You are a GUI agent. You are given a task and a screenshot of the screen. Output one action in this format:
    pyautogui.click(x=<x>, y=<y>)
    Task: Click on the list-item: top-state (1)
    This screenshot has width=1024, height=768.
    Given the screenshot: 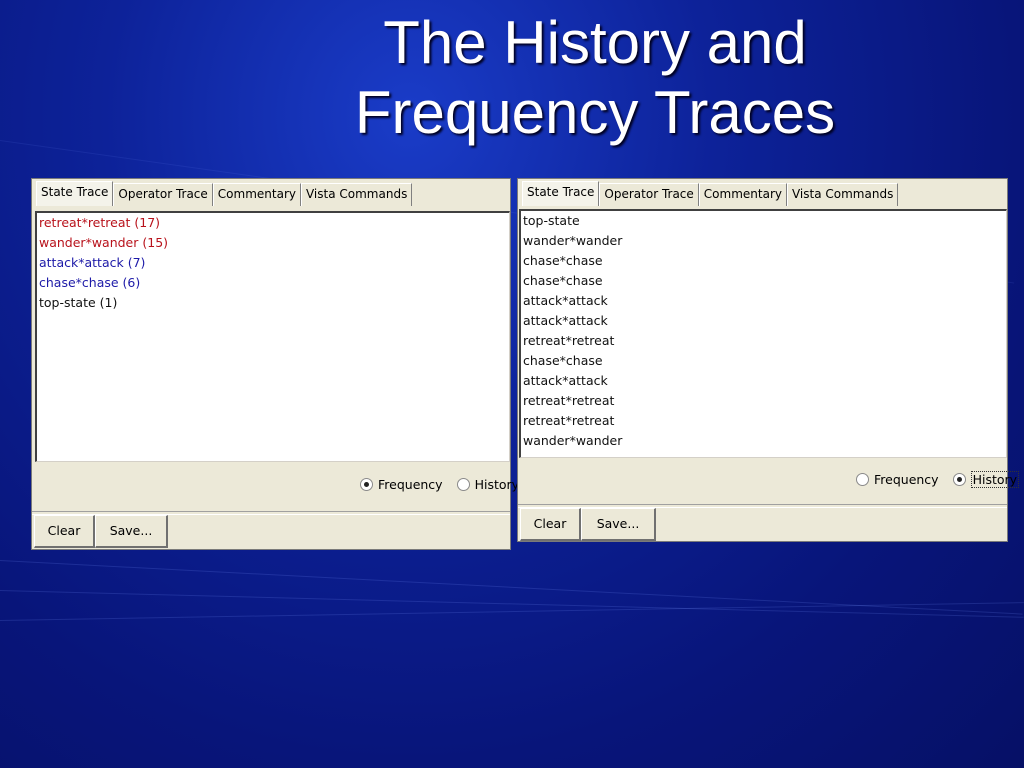 What is the action you would take?
    pyautogui.click(x=273, y=303)
    